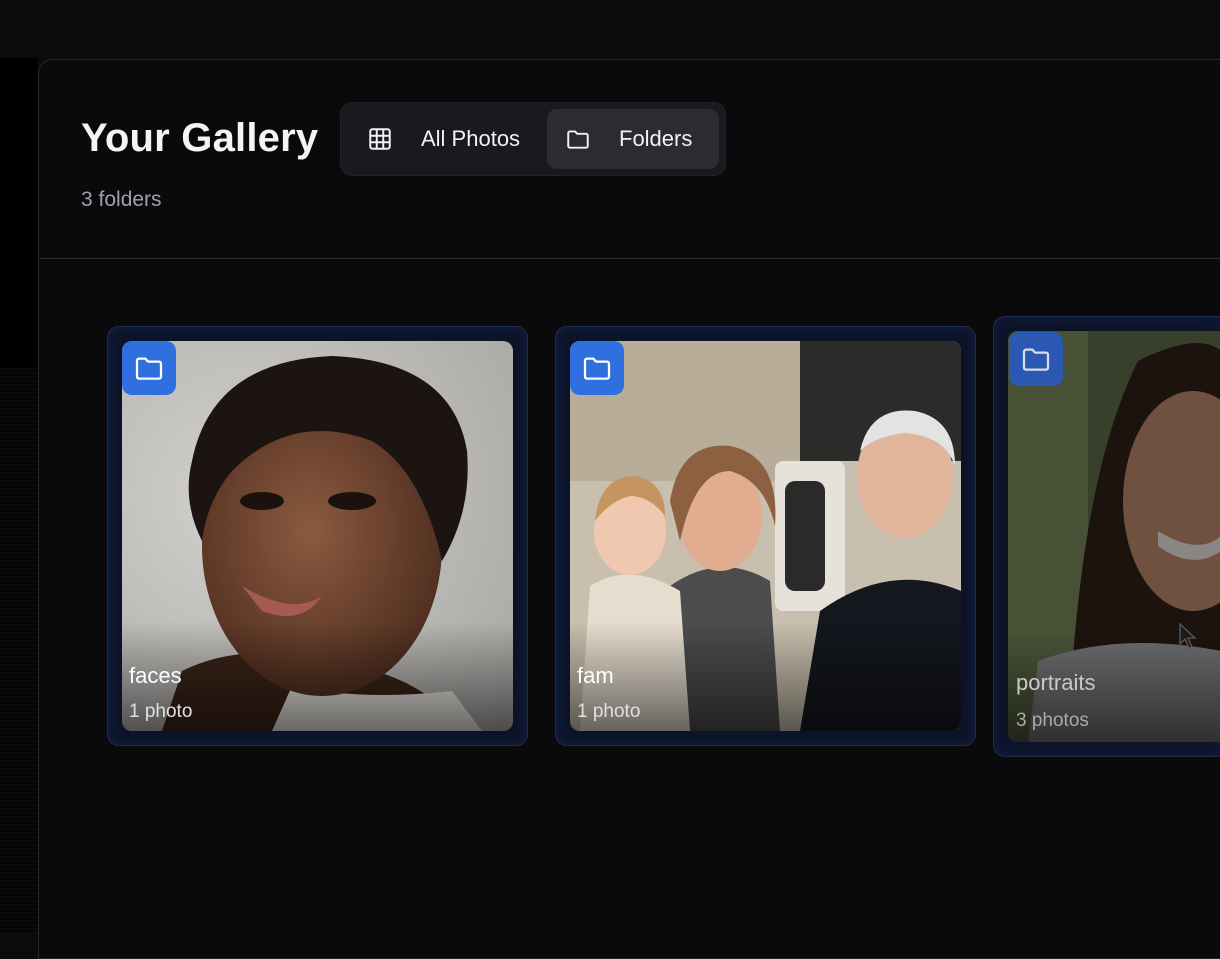  What do you see at coordinates (656, 138) in the screenshot?
I see `folders-label: Folders` at bounding box center [656, 138].